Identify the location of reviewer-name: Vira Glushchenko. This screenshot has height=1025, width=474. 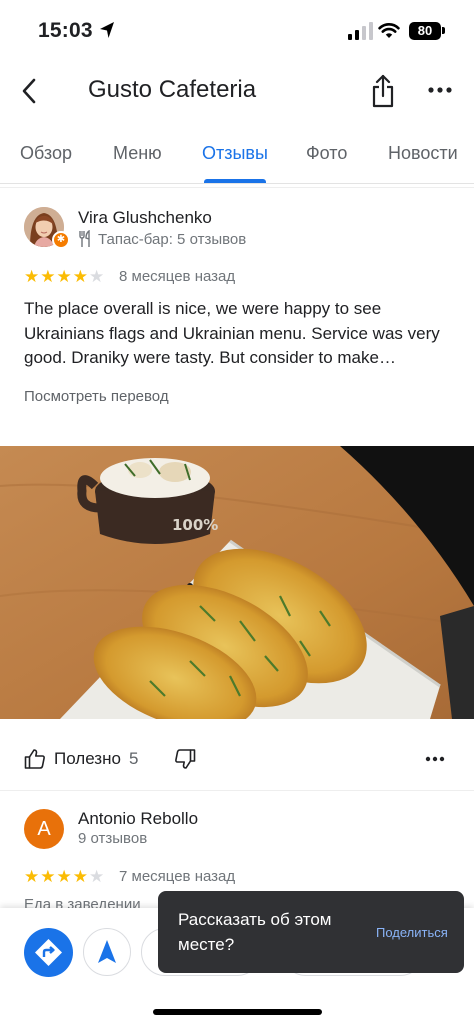
(145, 218).